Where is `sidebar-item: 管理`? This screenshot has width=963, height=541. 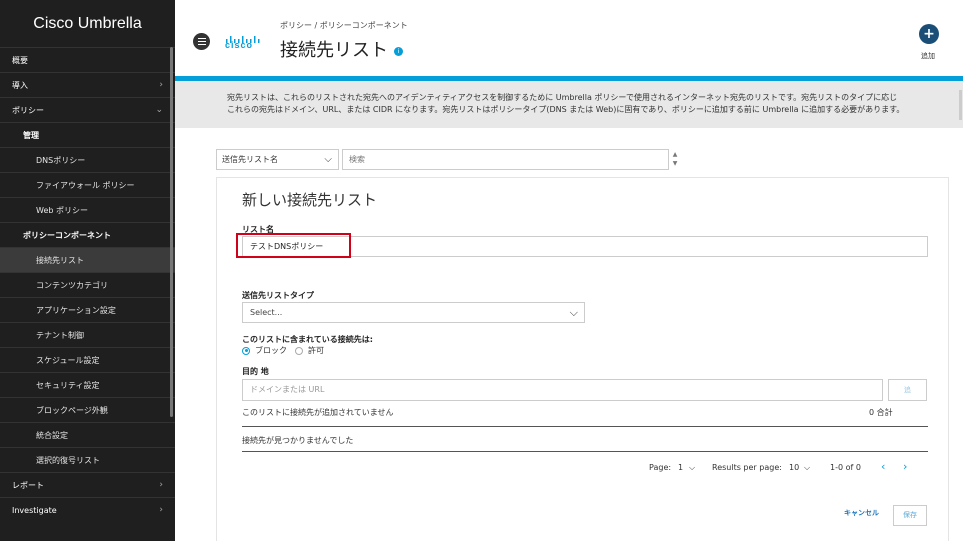
sidebar-item: 管理 is located at coordinates (87, 134).